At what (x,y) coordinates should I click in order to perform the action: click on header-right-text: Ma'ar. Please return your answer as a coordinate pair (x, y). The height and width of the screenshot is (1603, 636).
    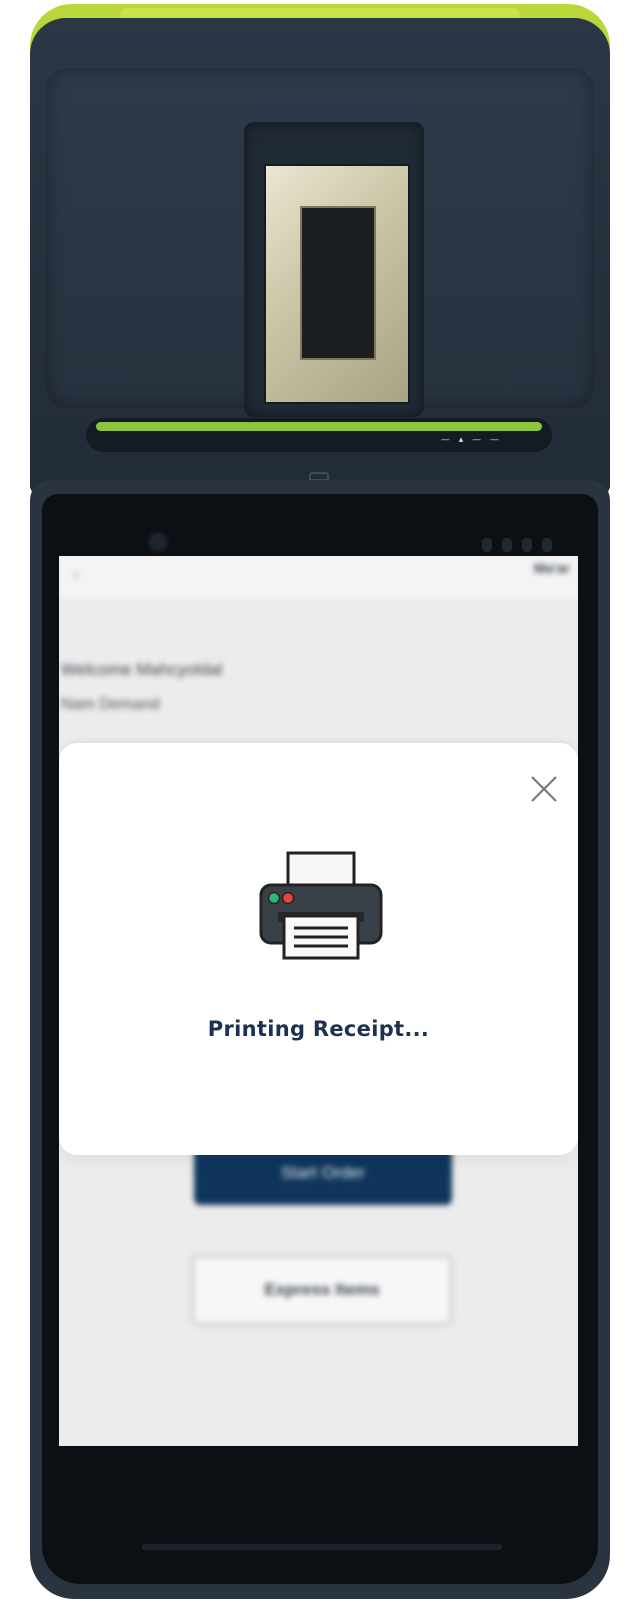
    Looking at the image, I should click on (551, 568).